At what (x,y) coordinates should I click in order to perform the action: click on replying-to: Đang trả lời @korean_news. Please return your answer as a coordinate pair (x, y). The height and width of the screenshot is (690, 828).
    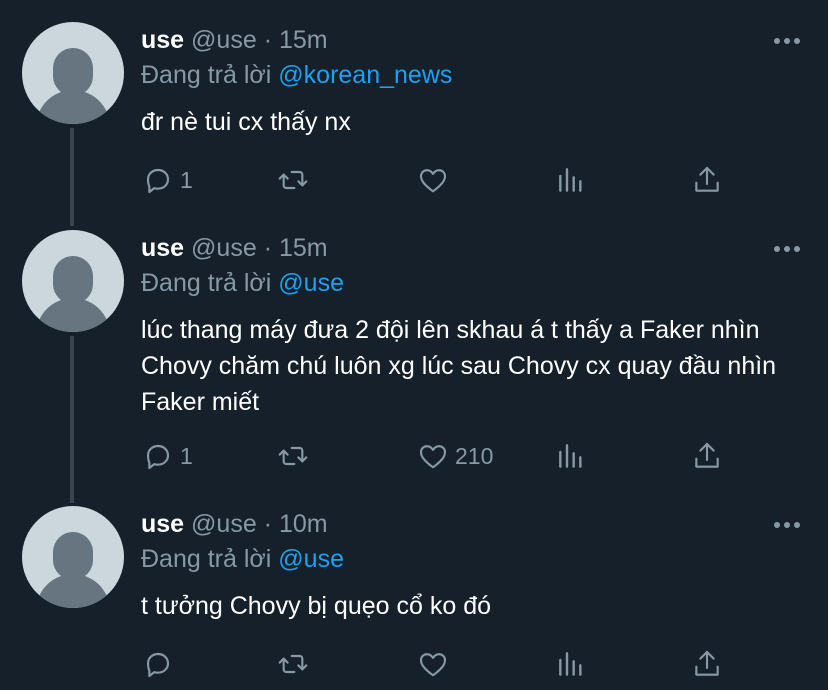
    Looking at the image, I should click on (296, 75).